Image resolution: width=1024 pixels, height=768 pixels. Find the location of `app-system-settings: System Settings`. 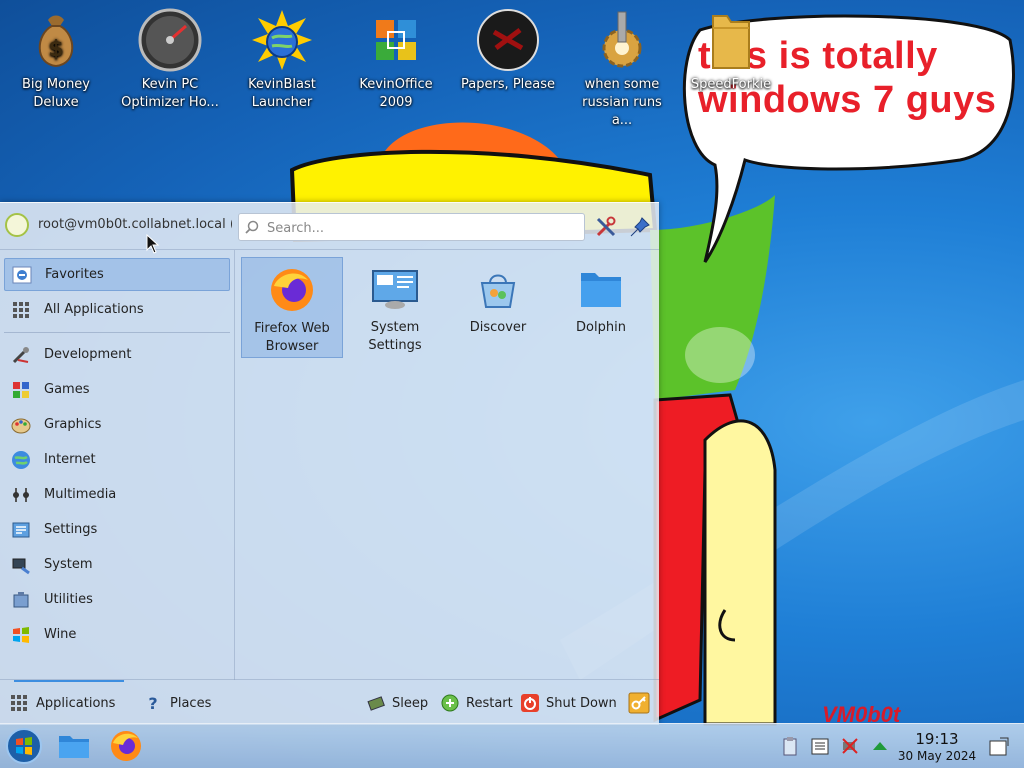

app-system-settings: System Settings is located at coordinates (395, 307).